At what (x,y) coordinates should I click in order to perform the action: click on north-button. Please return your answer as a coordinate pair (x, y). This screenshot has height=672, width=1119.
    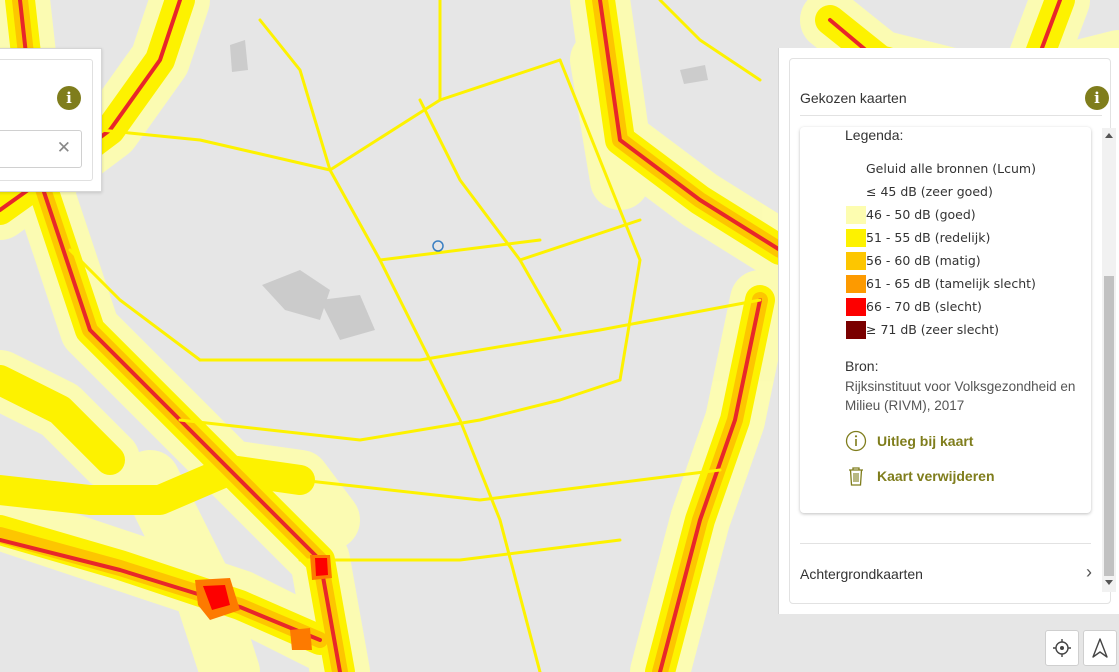
    Looking at the image, I should click on (1100, 648).